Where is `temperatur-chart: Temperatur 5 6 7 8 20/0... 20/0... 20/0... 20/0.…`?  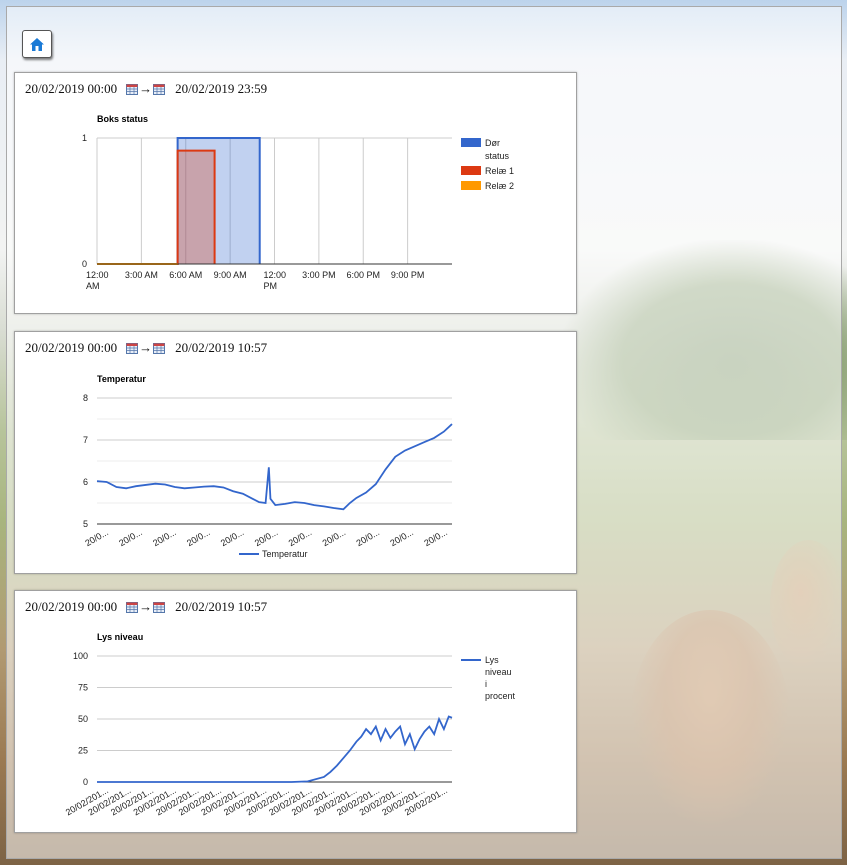
temperatur-chart: Temperatur 5 6 7 8 20/0... 20/0... 20/0... 20/0.… is located at coordinates (268, 466).